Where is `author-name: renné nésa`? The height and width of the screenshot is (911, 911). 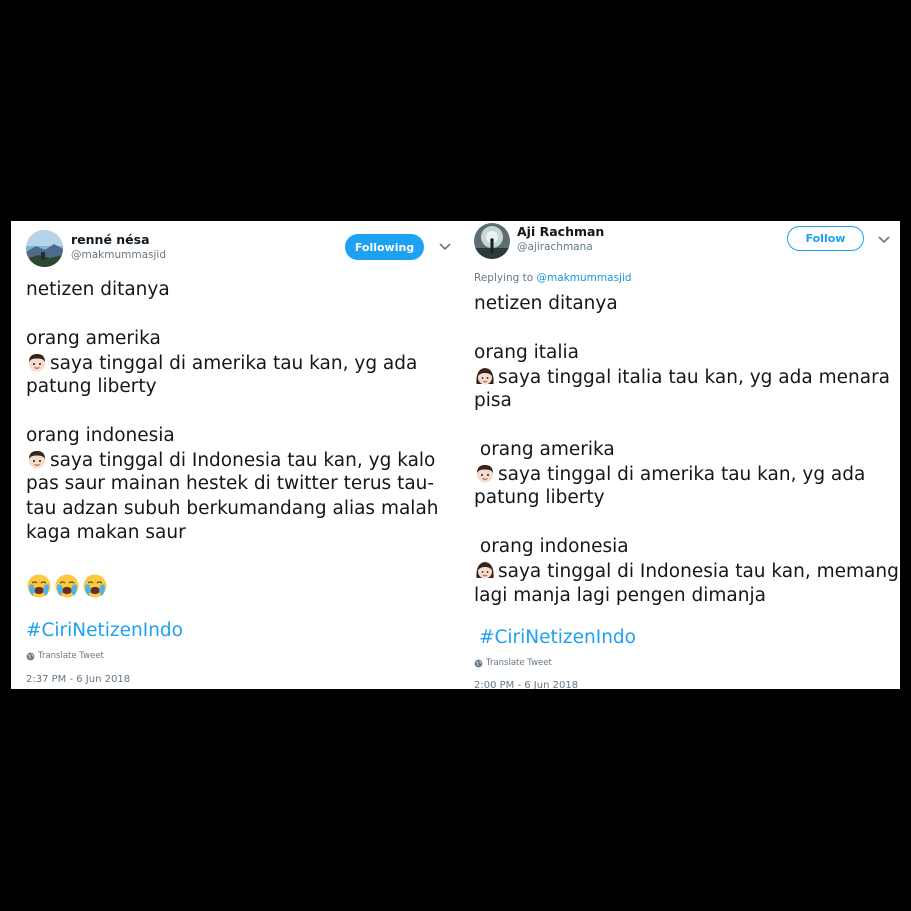
author-name: renné nésa is located at coordinates (110, 239).